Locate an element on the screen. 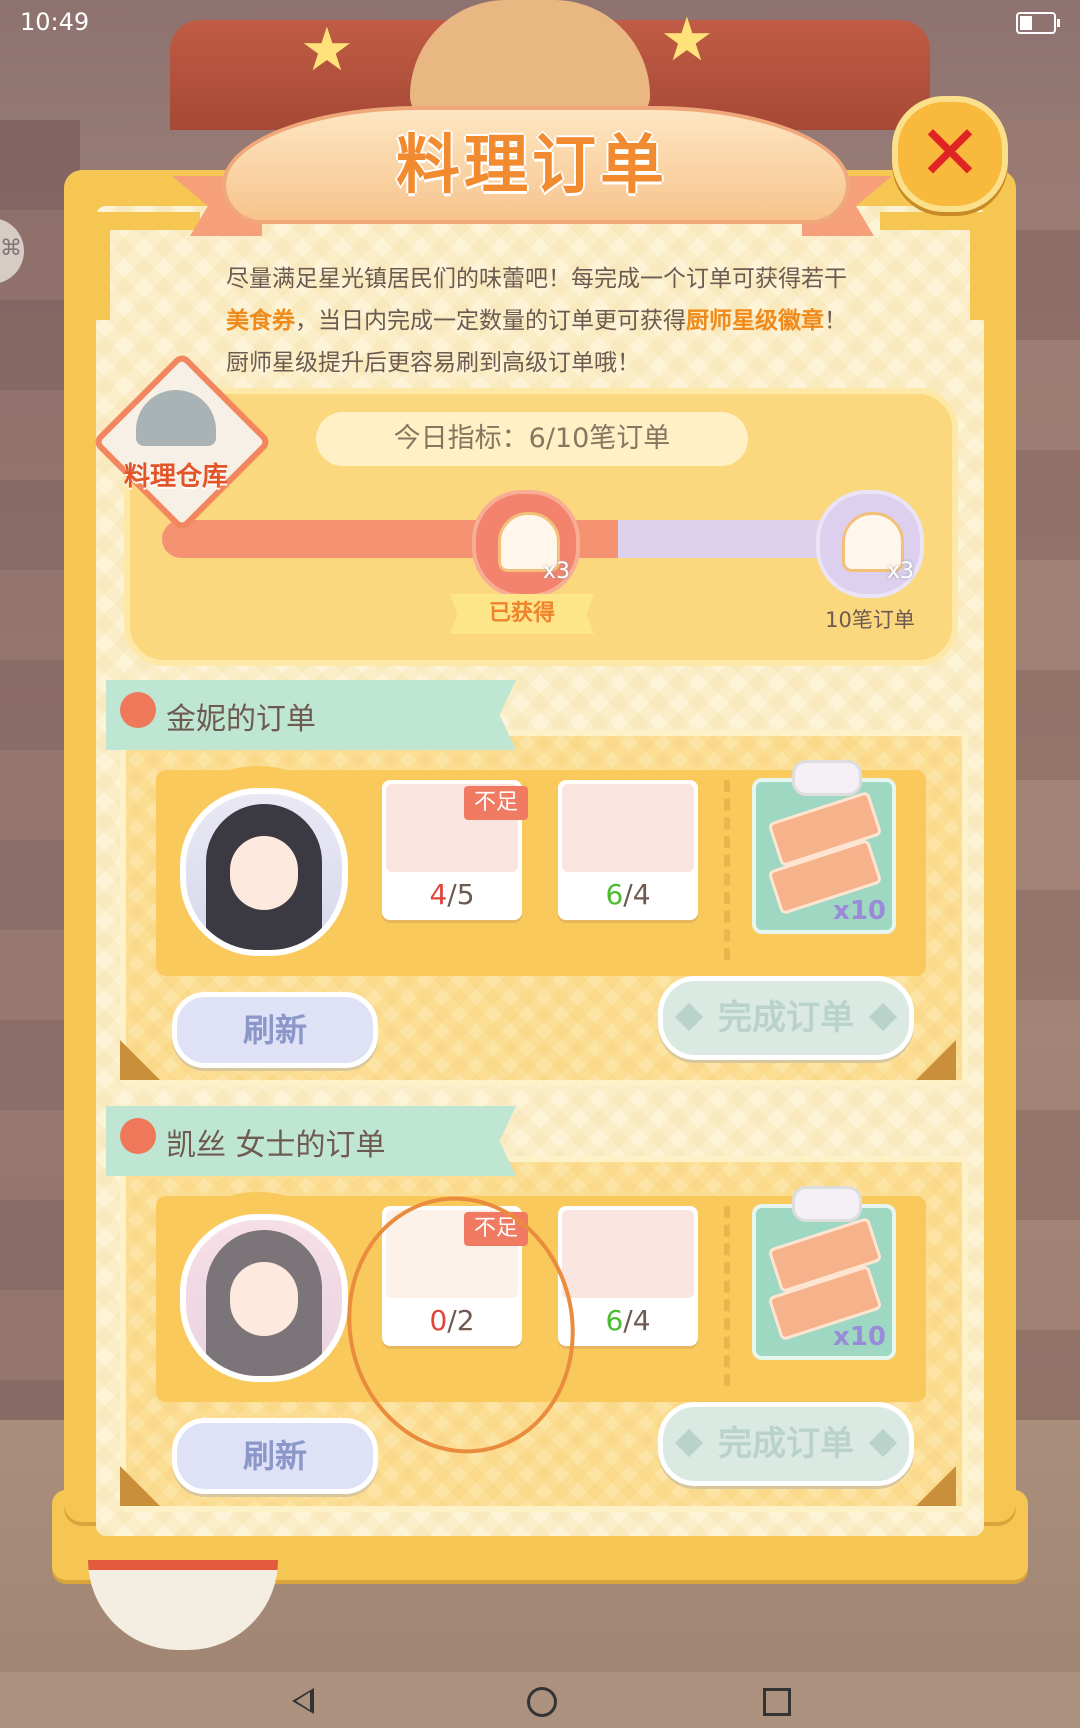 The width and height of the screenshot is (1080, 1728). page-title: 料理订单 is located at coordinates (532, 166).